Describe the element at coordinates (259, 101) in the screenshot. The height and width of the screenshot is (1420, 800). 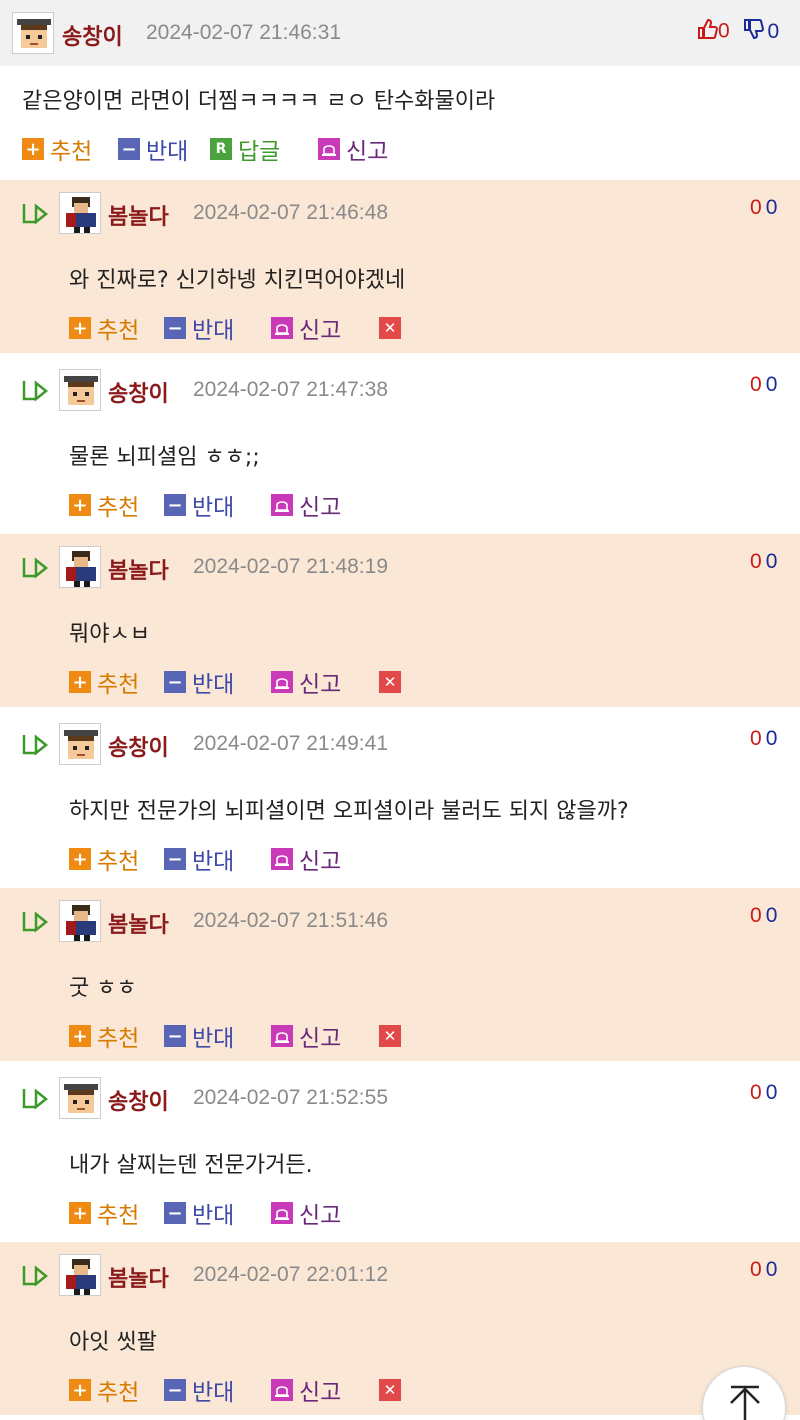
I see `comment-text: 같은양이면 라면이 더찜ㅋㅋㅋㅋ ㄹㅇ 탄수화물이라` at that location.